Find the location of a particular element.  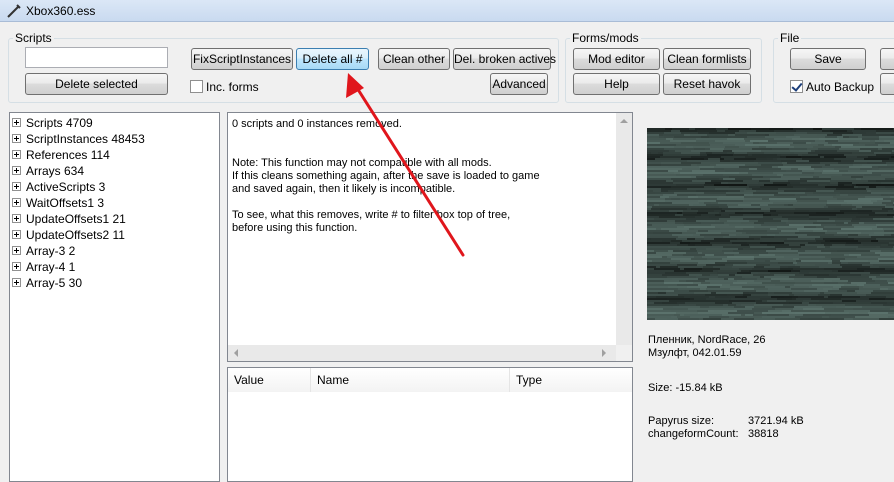

noise-image is located at coordinates (770, 224).